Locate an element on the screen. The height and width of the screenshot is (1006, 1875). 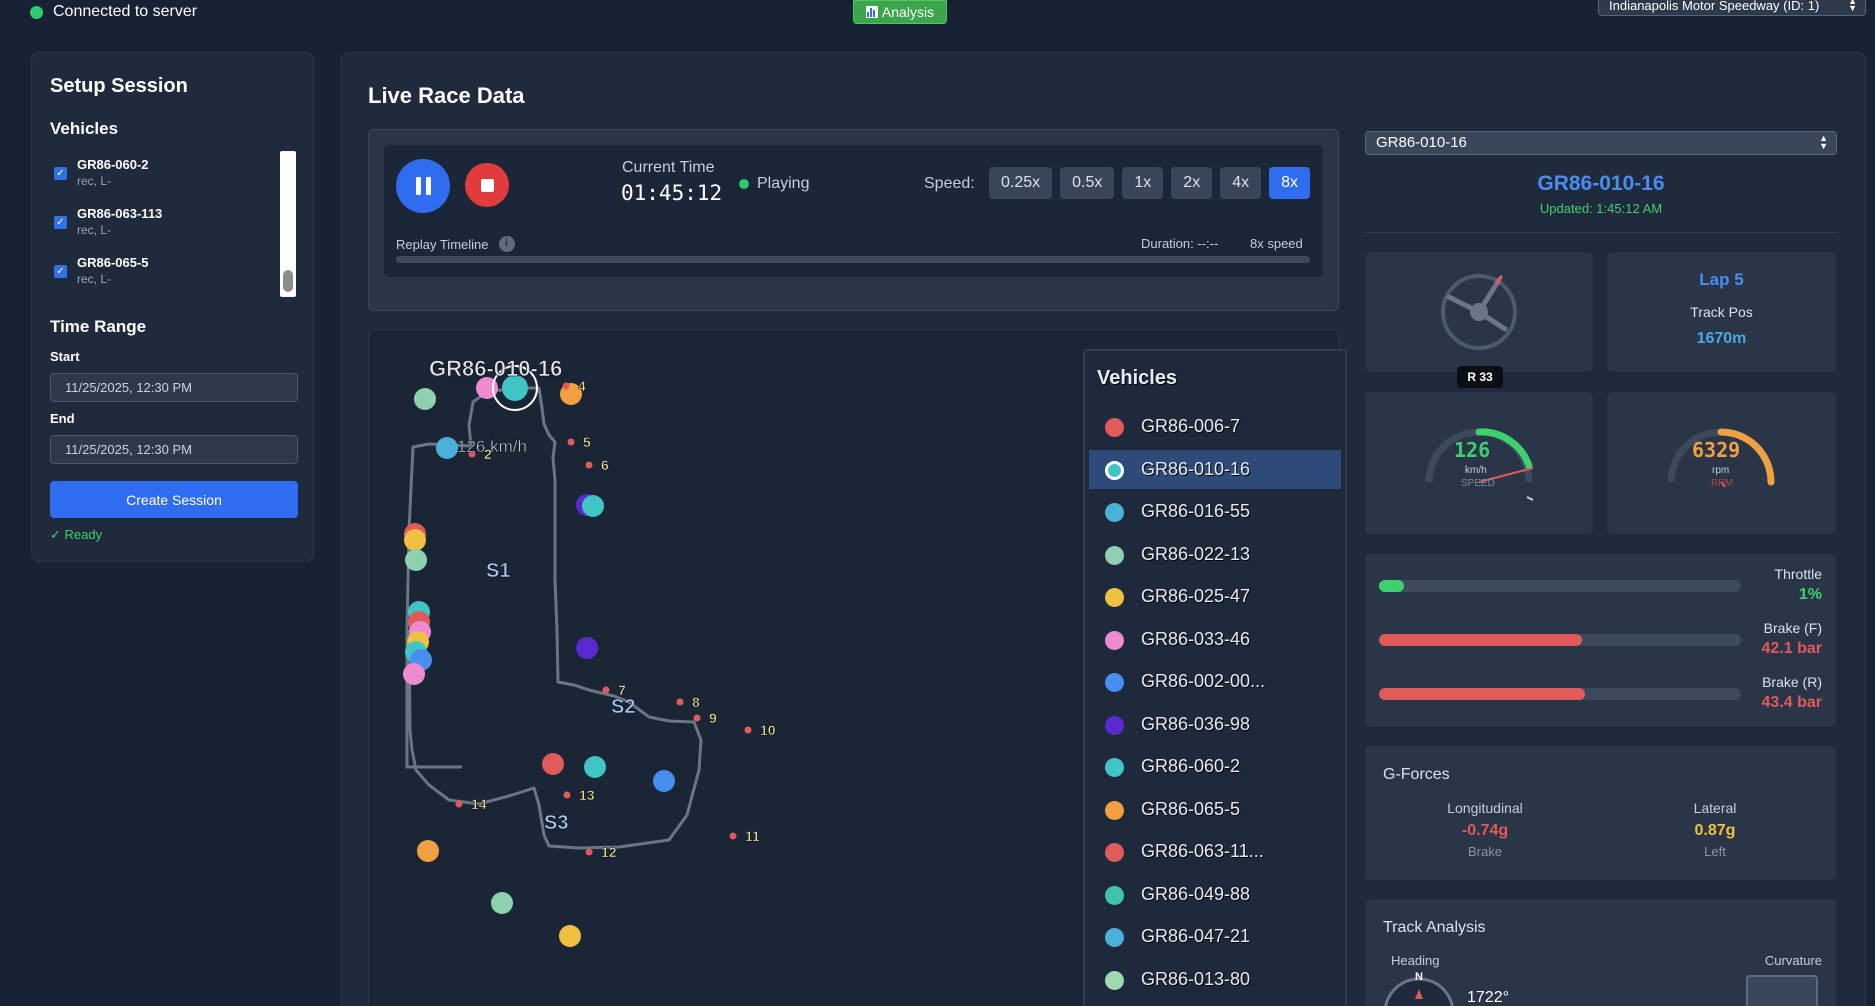
legend-item: GR86-033-46 is located at coordinates (1215, 639).